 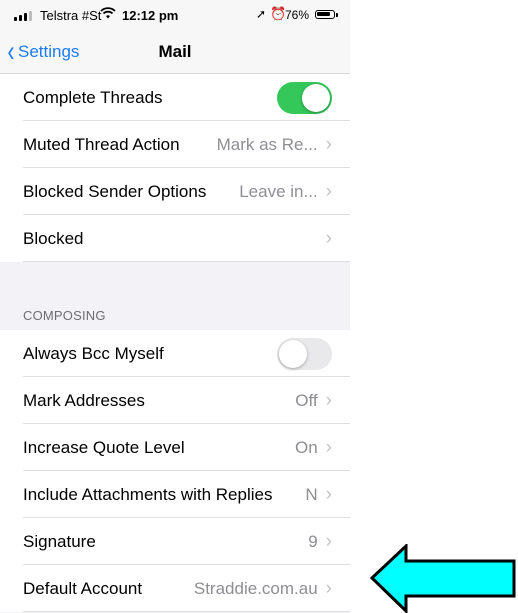 What do you see at coordinates (71, 15) in the screenshot?
I see `carrier-name: Telstra #St` at bounding box center [71, 15].